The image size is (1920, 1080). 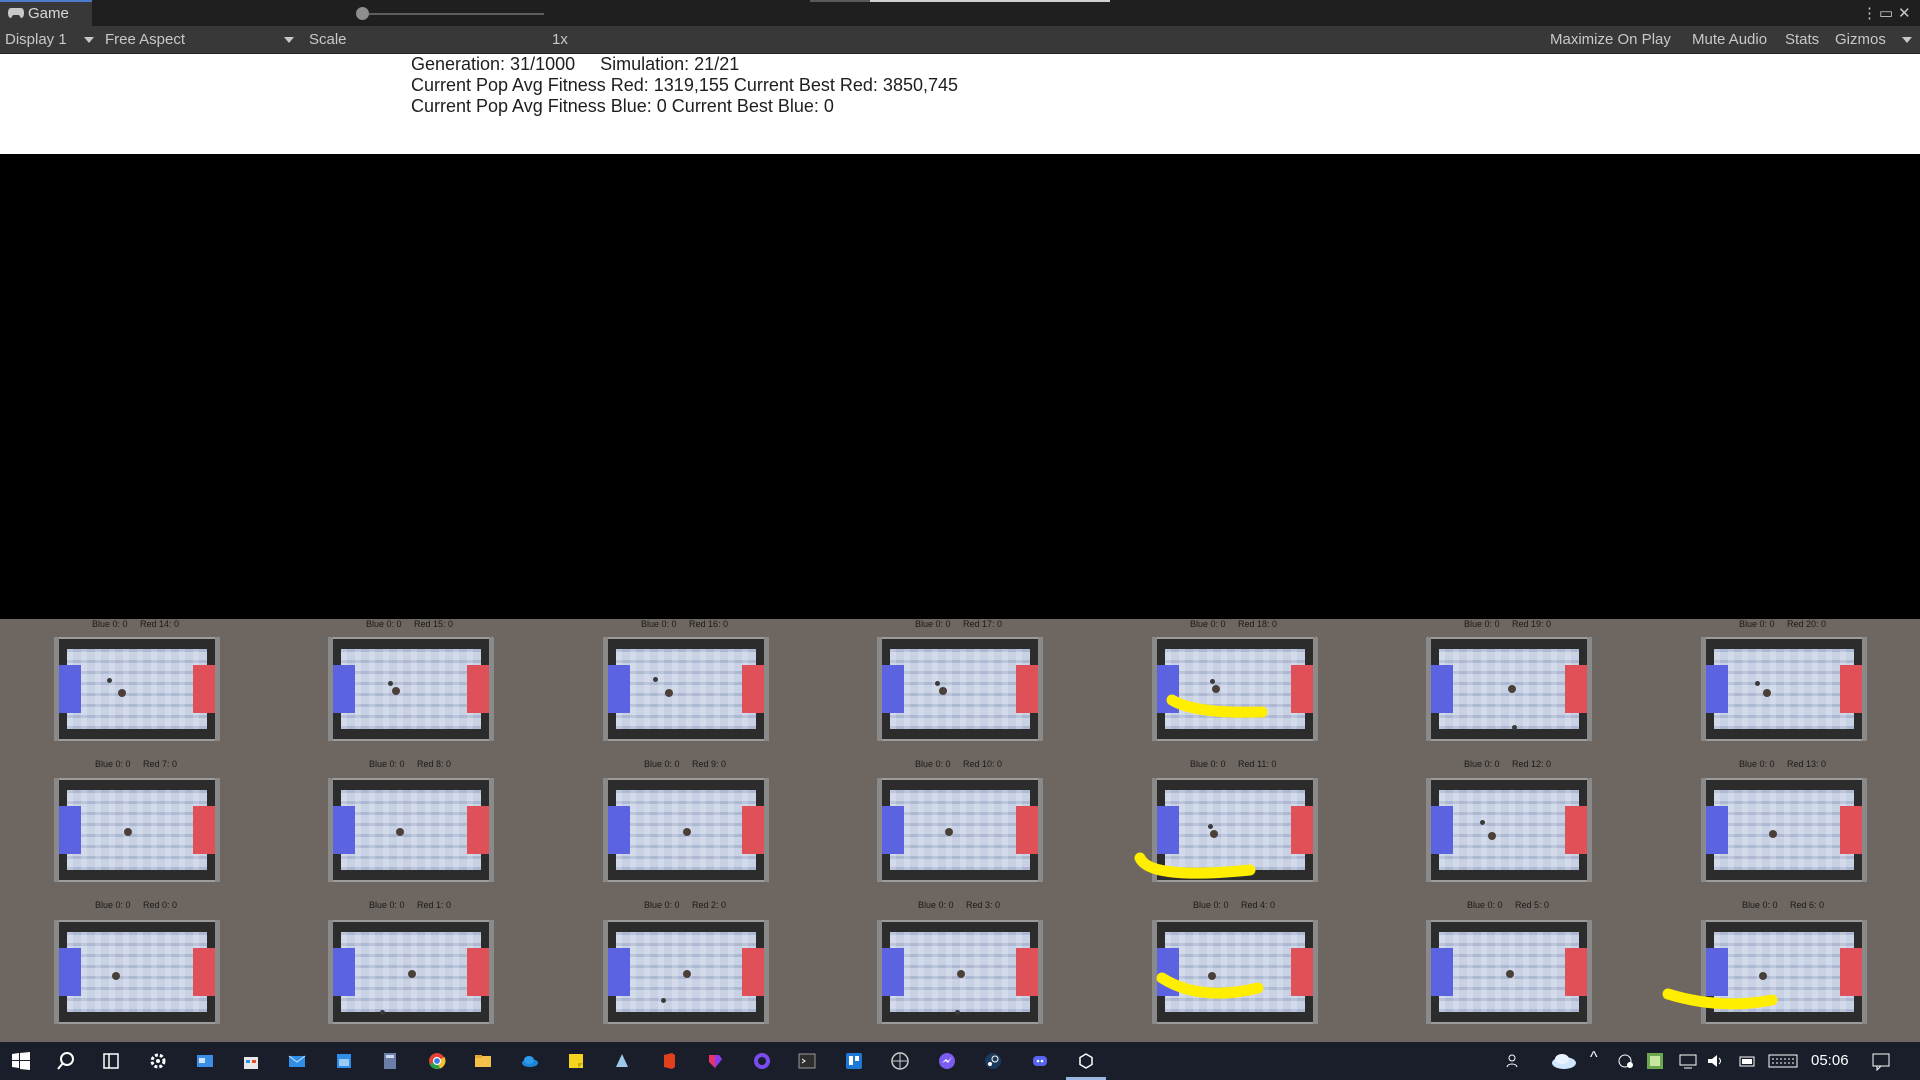 I want to click on display-icon, so click(x=1688, y=1061).